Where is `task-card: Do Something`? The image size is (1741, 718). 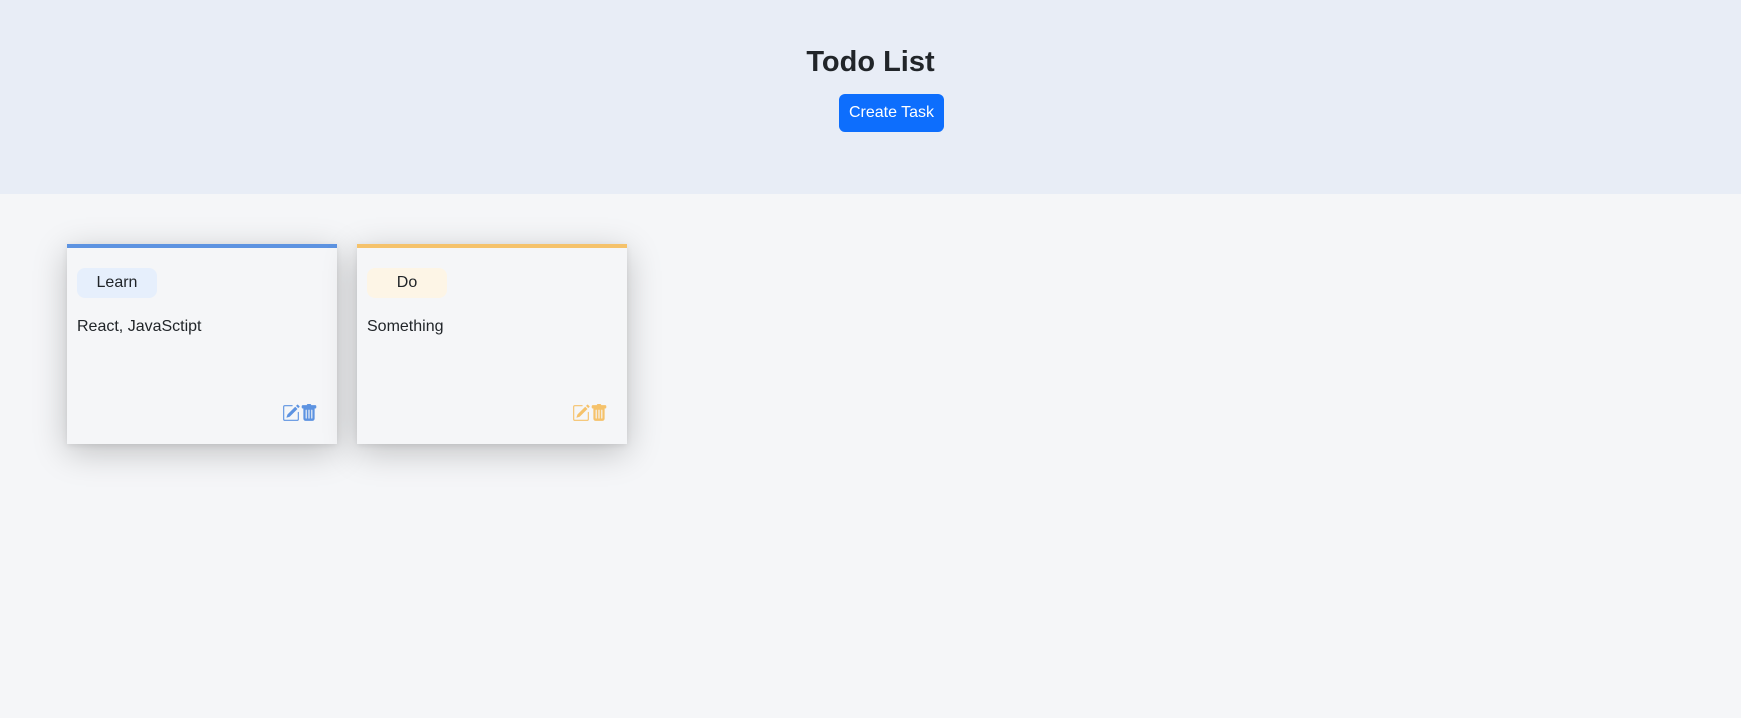
task-card: Do Something is located at coordinates (492, 344).